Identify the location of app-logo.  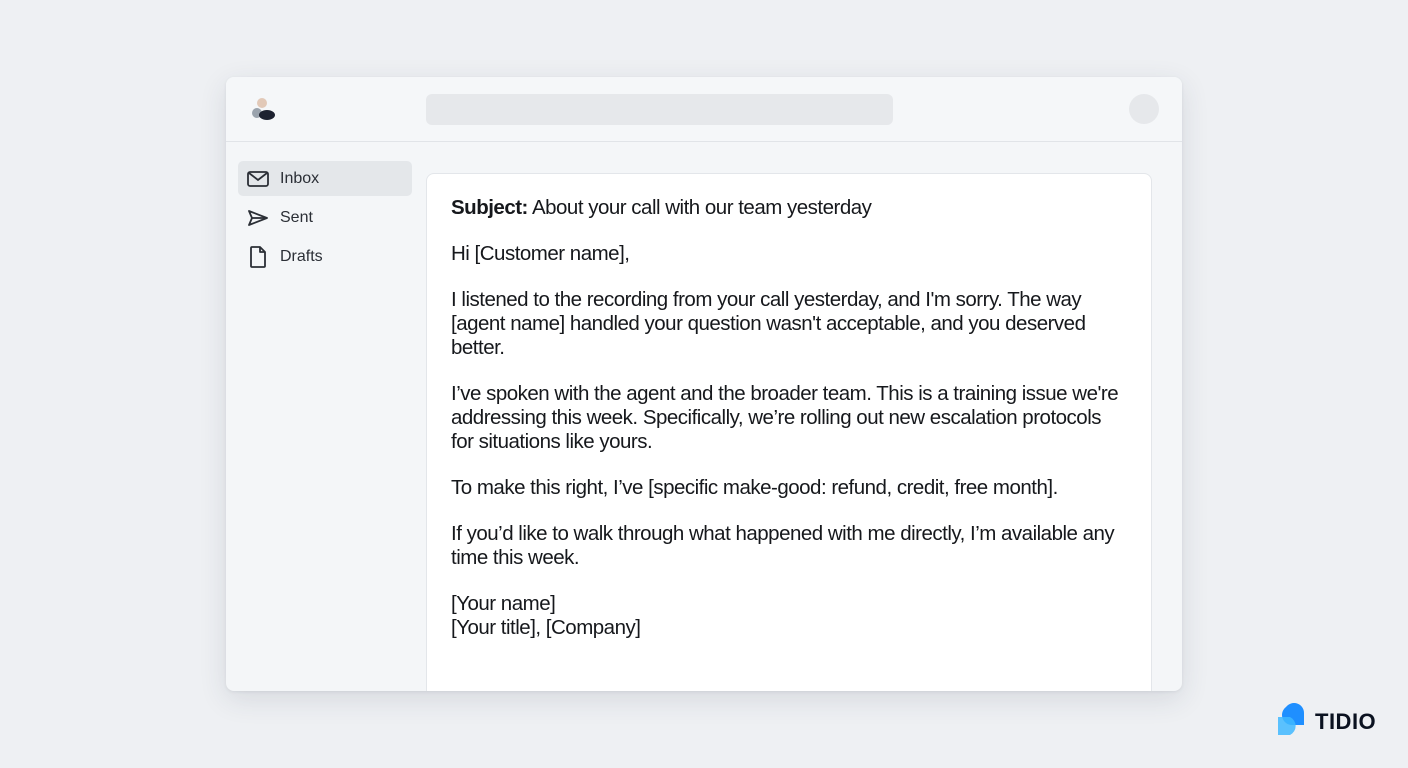
(264, 109).